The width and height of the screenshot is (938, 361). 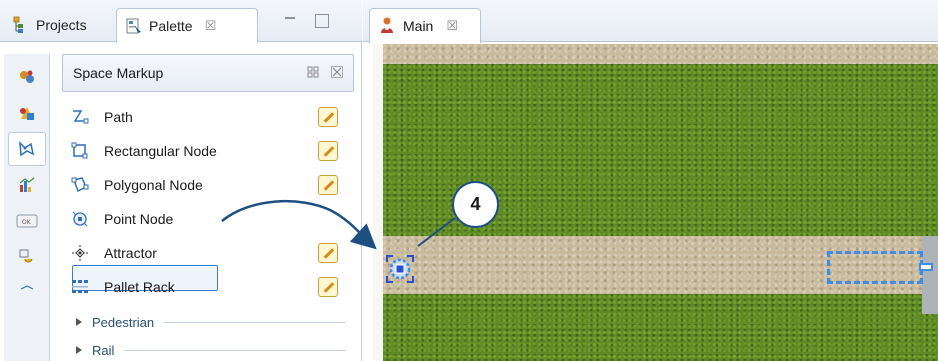 I want to click on section-close-icon, so click(x=337, y=73).